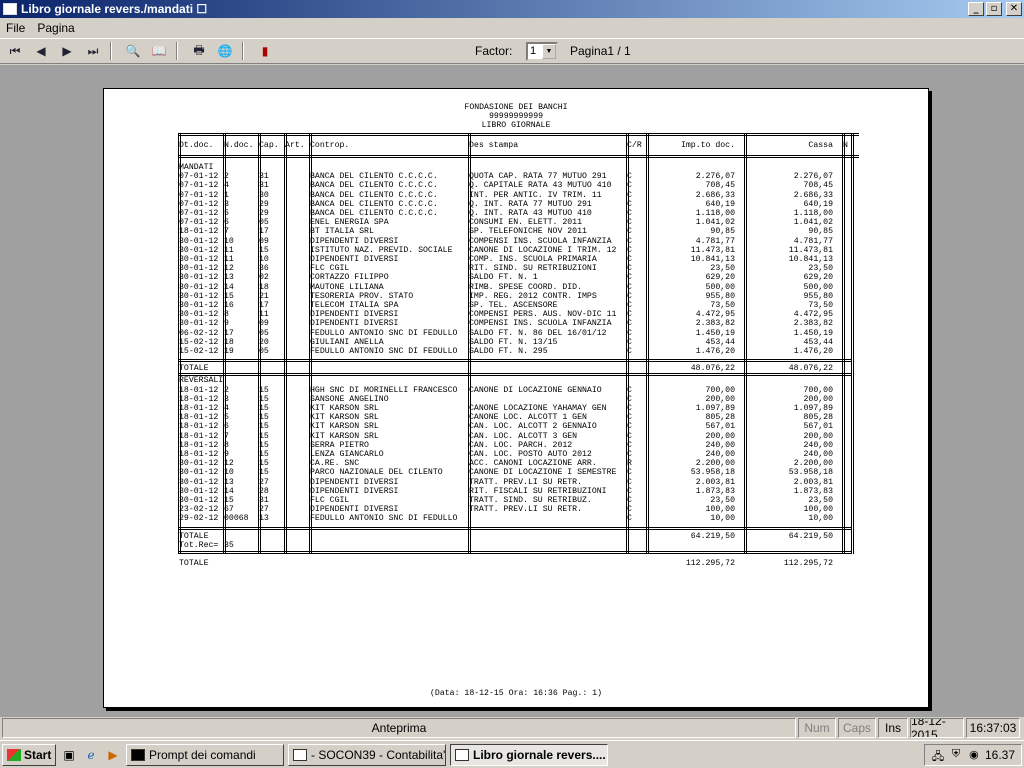 This screenshot has height=768, width=1024. I want to click on export-icon: 🌐, so click(225, 51).